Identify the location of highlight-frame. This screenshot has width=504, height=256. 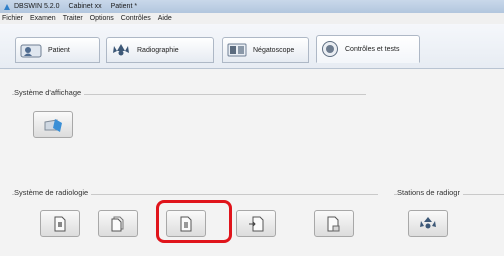
(194, 221).